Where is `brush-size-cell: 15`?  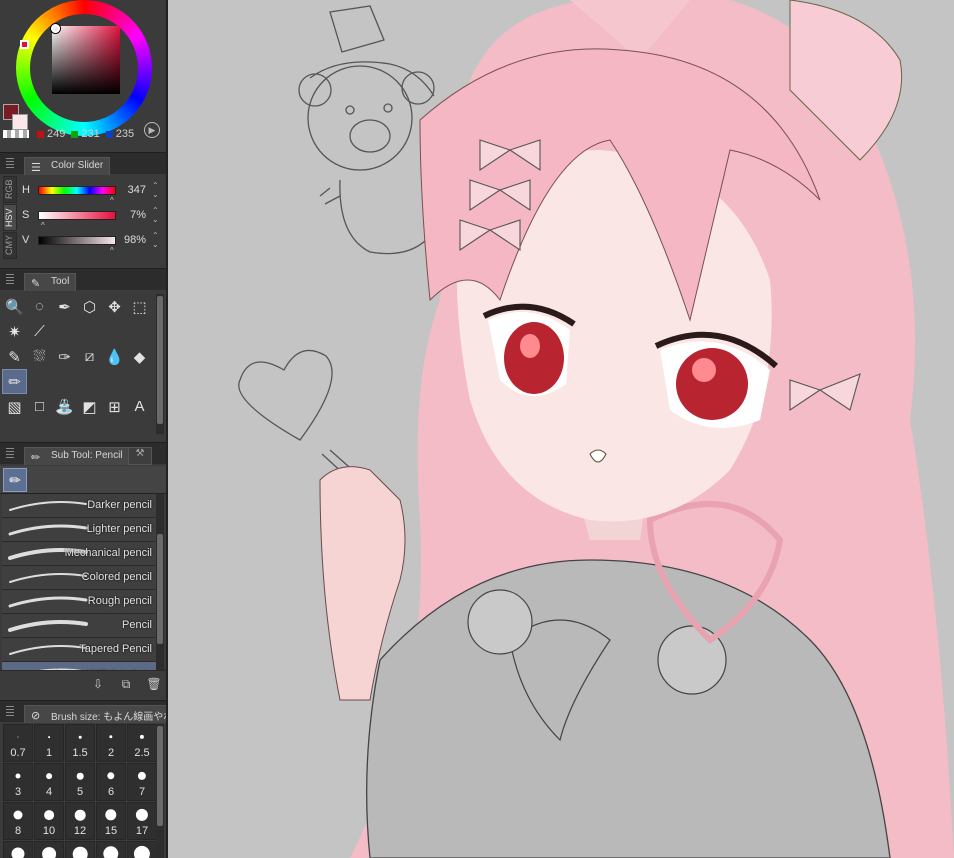
brush-size-cell: 15 is located at coordinates (111, 821).